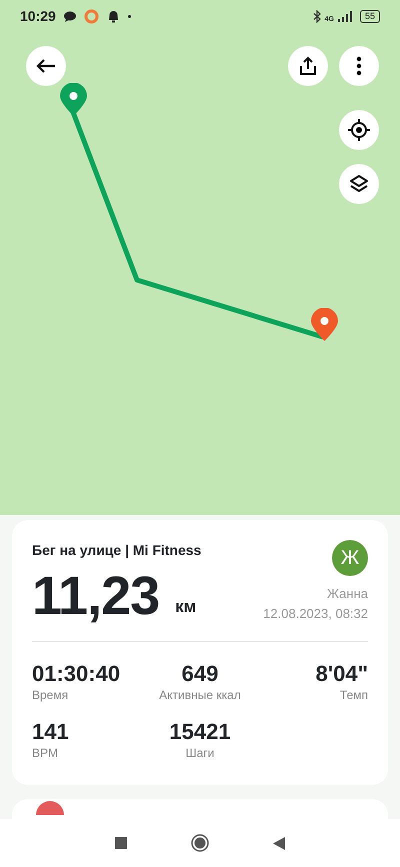 This screenshot has height=867, width=400. Describe the element at coordinates (50, 695) in the screenshot. I see `stat-label: Время` at that location.